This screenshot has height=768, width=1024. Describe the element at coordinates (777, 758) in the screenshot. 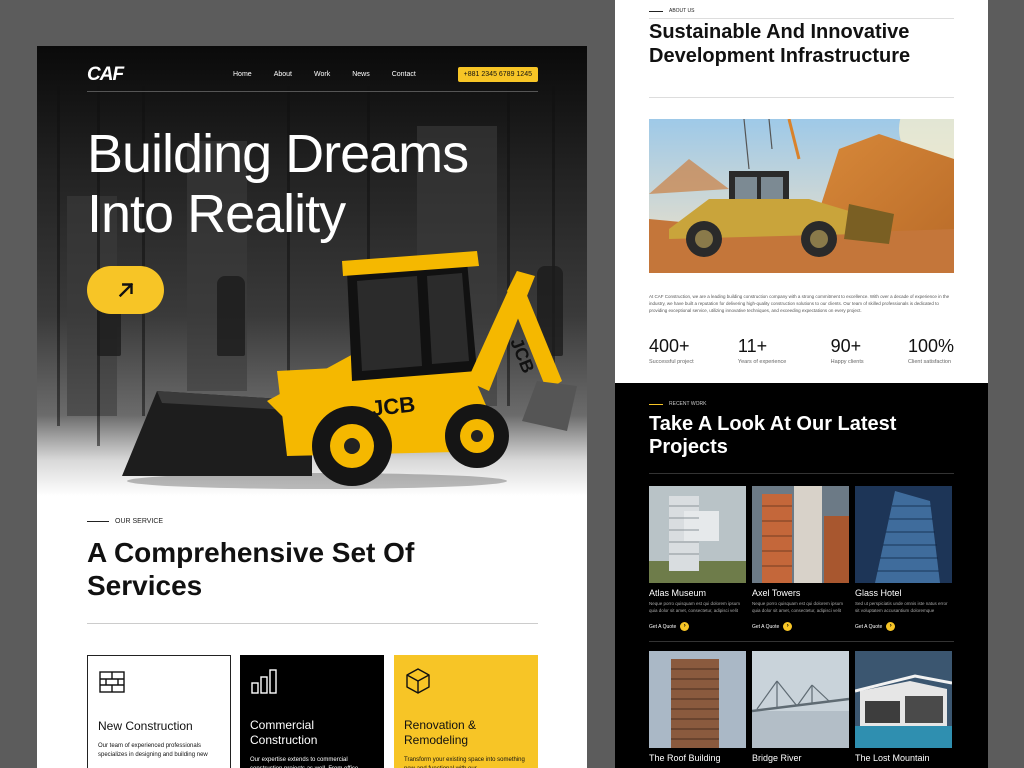

I see `project-name: Bridge River` at that location.